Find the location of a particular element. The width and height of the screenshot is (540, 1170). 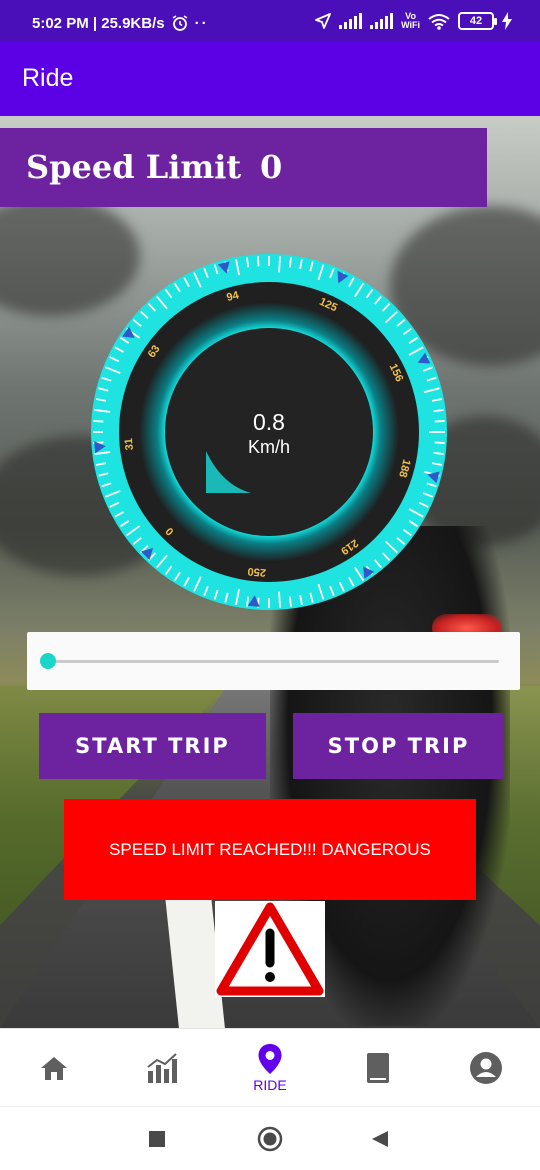

slider-thumb is located at coordinates (48, 661).